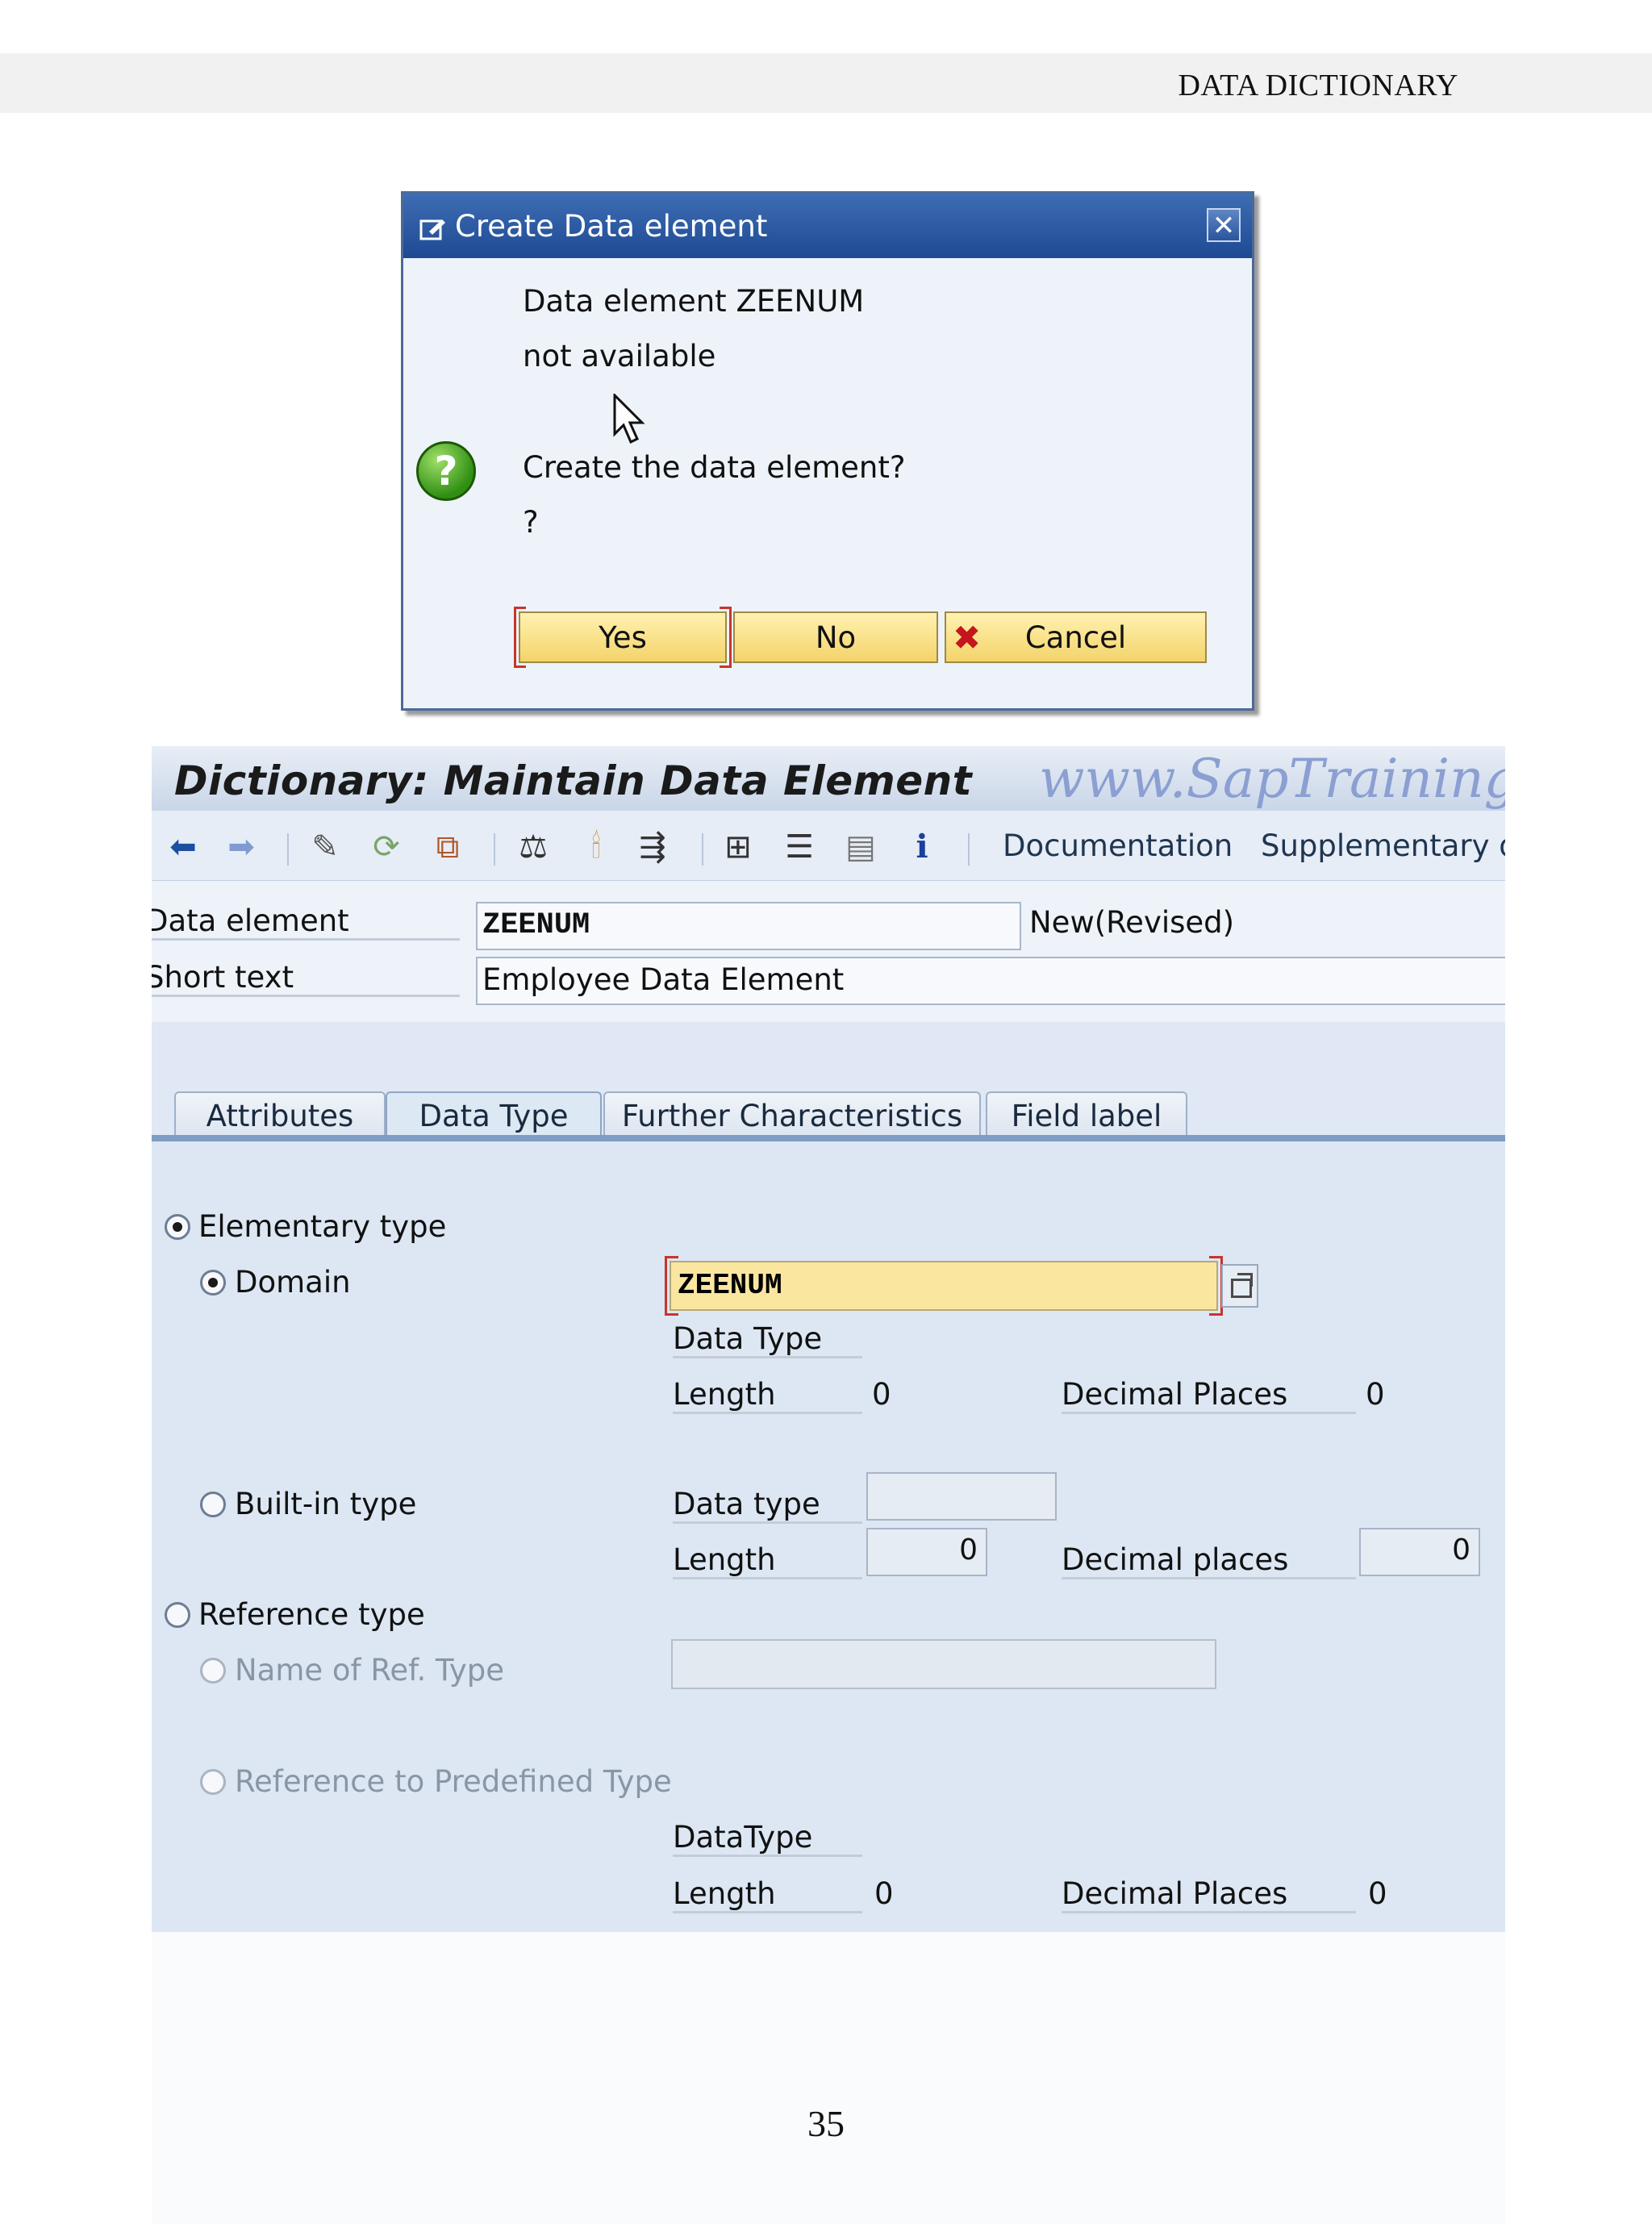  What do you see at coordinates (213, 1671) in the screenshot?
I see `name-ref-type-radio` at bounding box center [213, 1671].